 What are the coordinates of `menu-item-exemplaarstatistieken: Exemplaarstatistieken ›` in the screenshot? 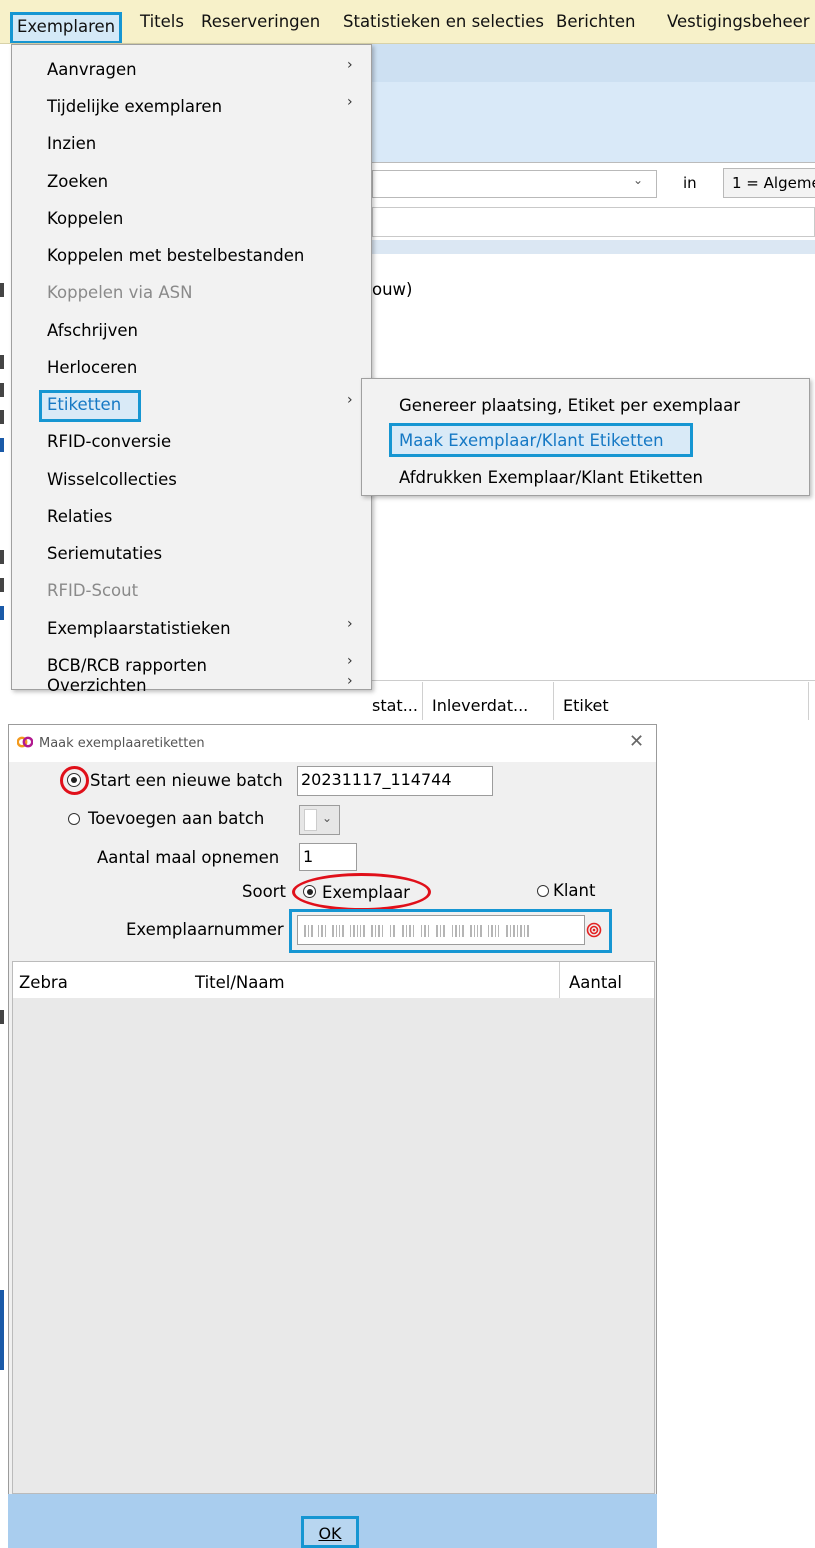 It's located at (191, 629).